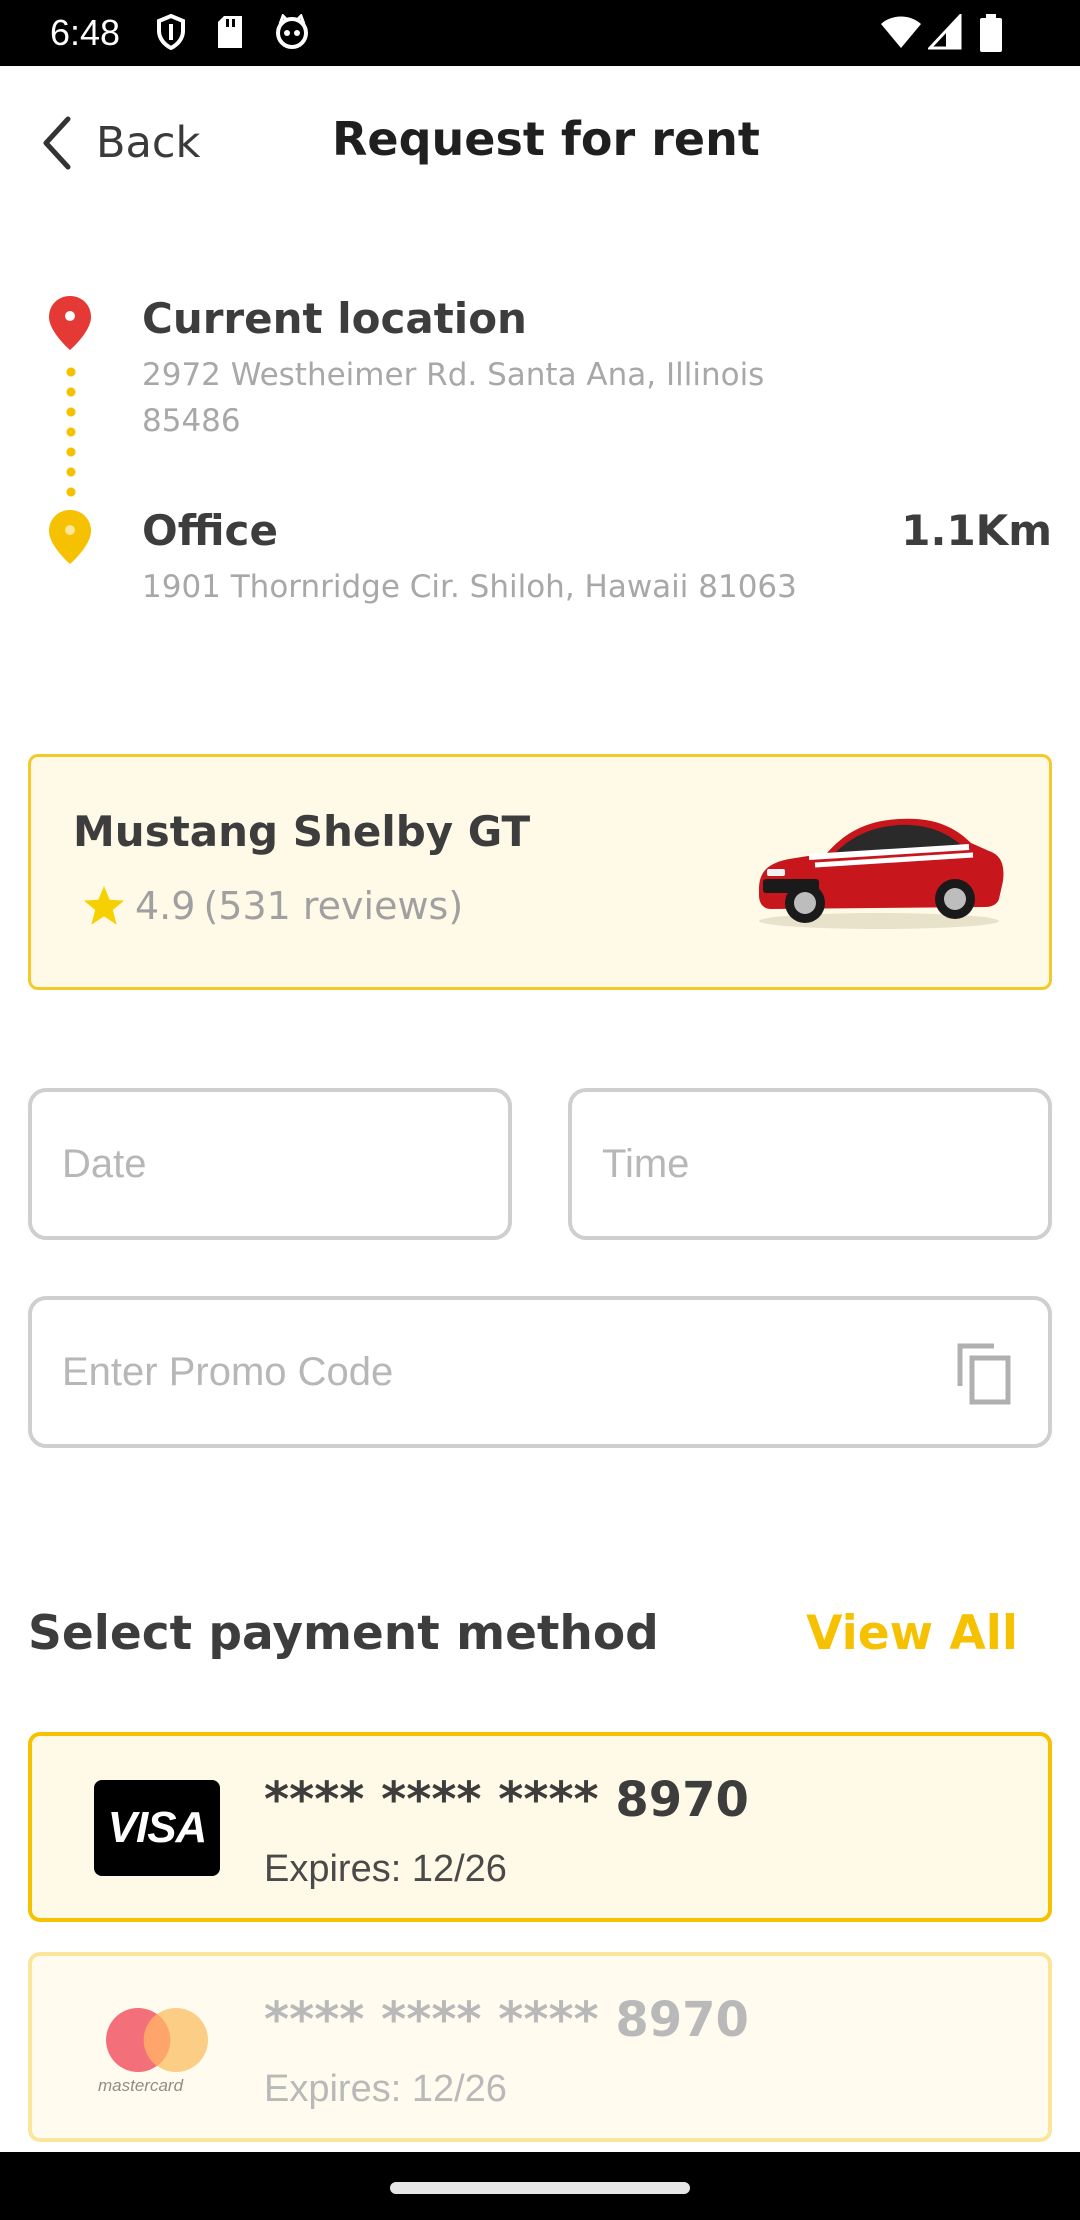 The height and width of the screenshot is (2220, 1080). What do you see at coordinates (230, 32) in the screenshot?
I see `sd-card-icon` at bounding box center [230, 32].